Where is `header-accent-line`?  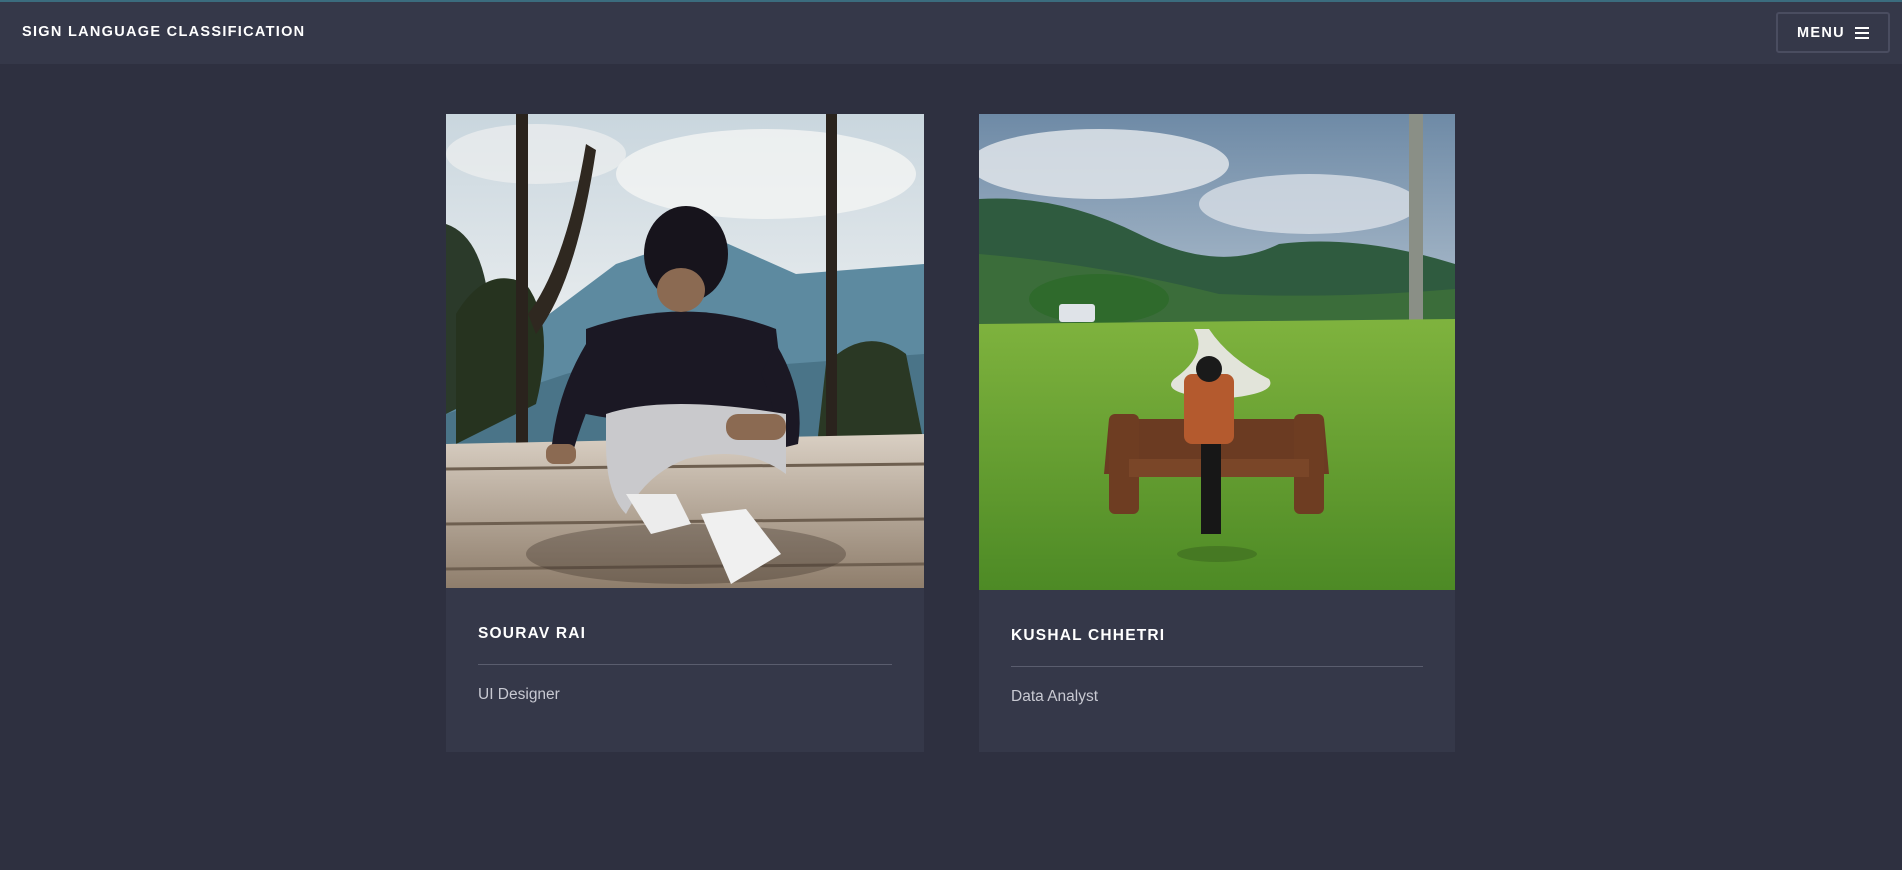 header-accent-line is located at coordinates (951, 1).